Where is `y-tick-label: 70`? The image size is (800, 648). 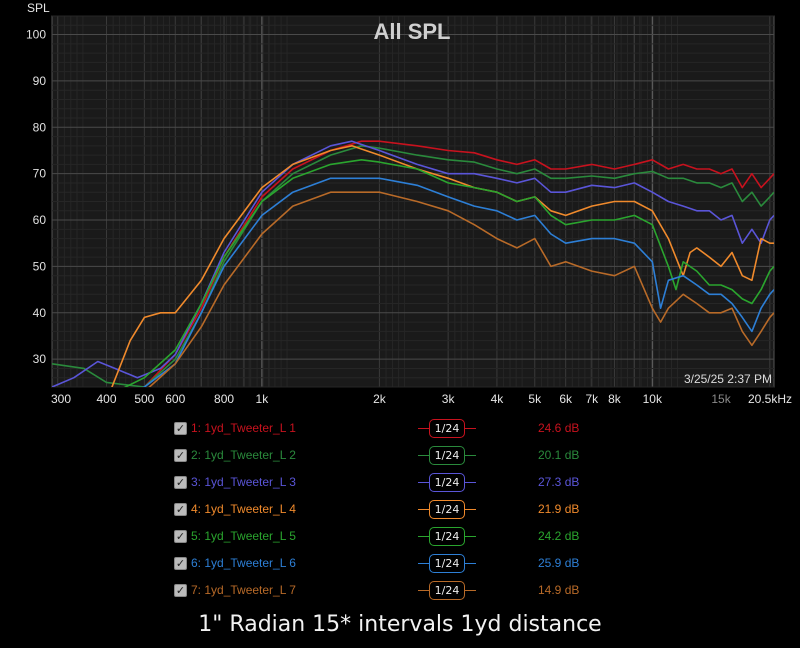
y-tick-label: 70 is located at coordinates (40, 174).